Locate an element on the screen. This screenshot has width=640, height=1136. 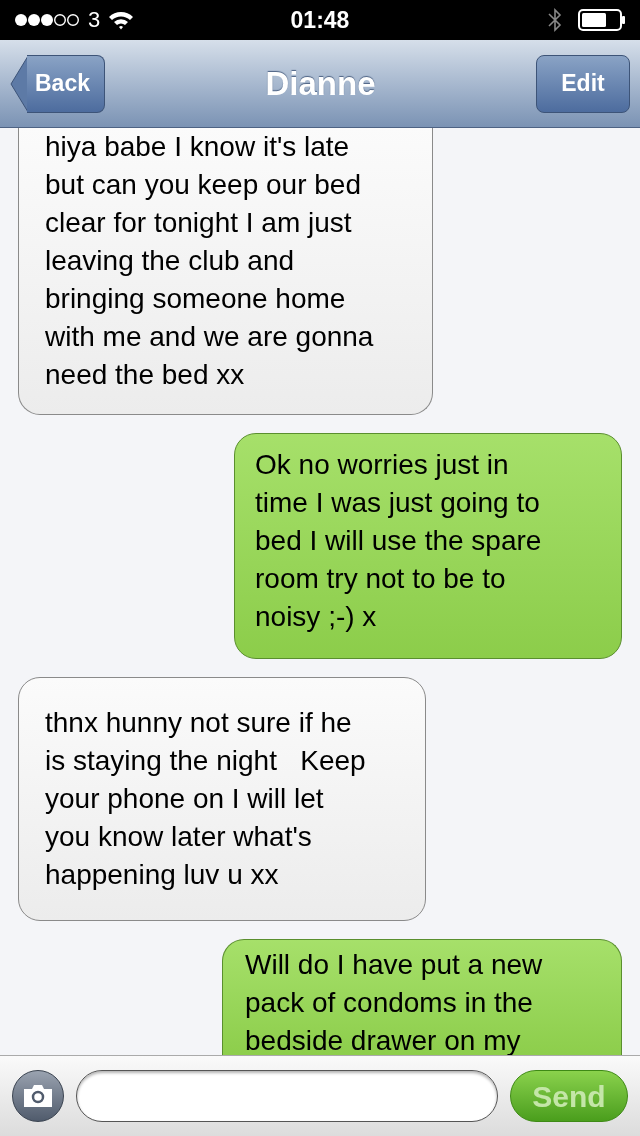
signal-icon is located at coordinates (47, 20).